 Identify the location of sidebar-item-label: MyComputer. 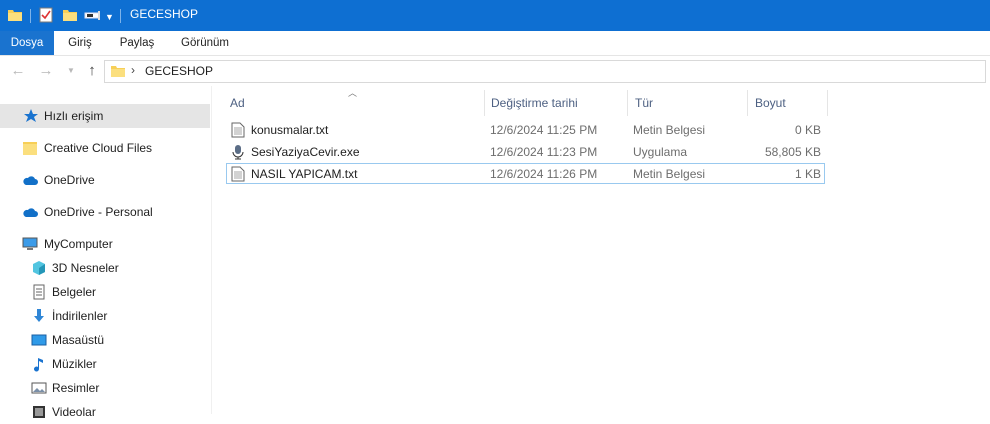
(78, 244).